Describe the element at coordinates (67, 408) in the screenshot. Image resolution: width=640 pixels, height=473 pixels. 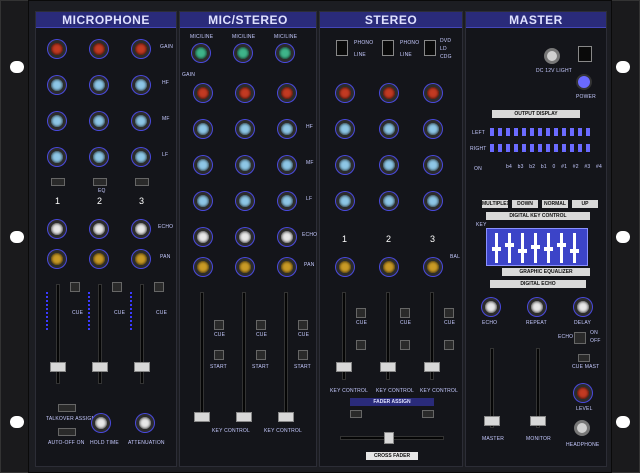
I see `talkover-assign-button` at that location.